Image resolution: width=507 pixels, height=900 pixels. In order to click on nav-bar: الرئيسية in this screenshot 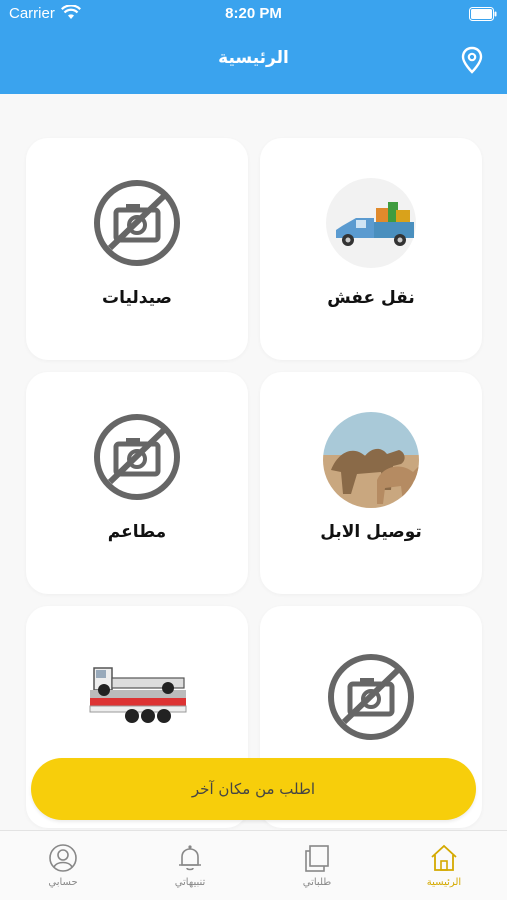, I will do `click(253, 61)`.